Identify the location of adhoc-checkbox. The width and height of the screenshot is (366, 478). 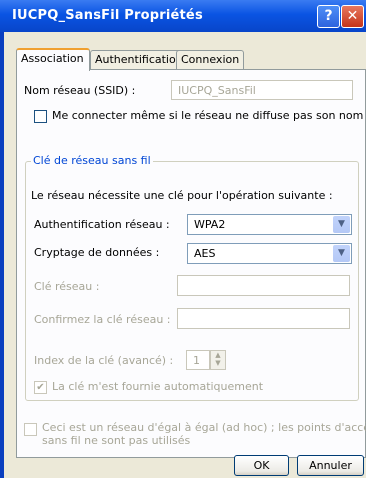
(30, 429).